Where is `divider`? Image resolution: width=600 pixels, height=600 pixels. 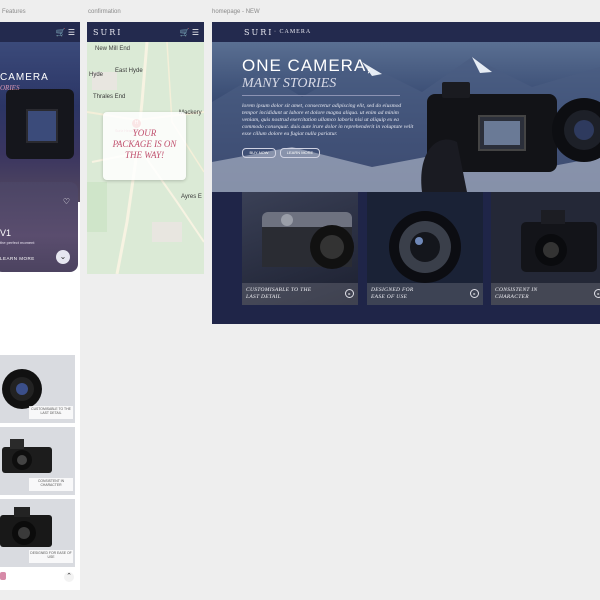 divider is located at coordinates (321, 95).